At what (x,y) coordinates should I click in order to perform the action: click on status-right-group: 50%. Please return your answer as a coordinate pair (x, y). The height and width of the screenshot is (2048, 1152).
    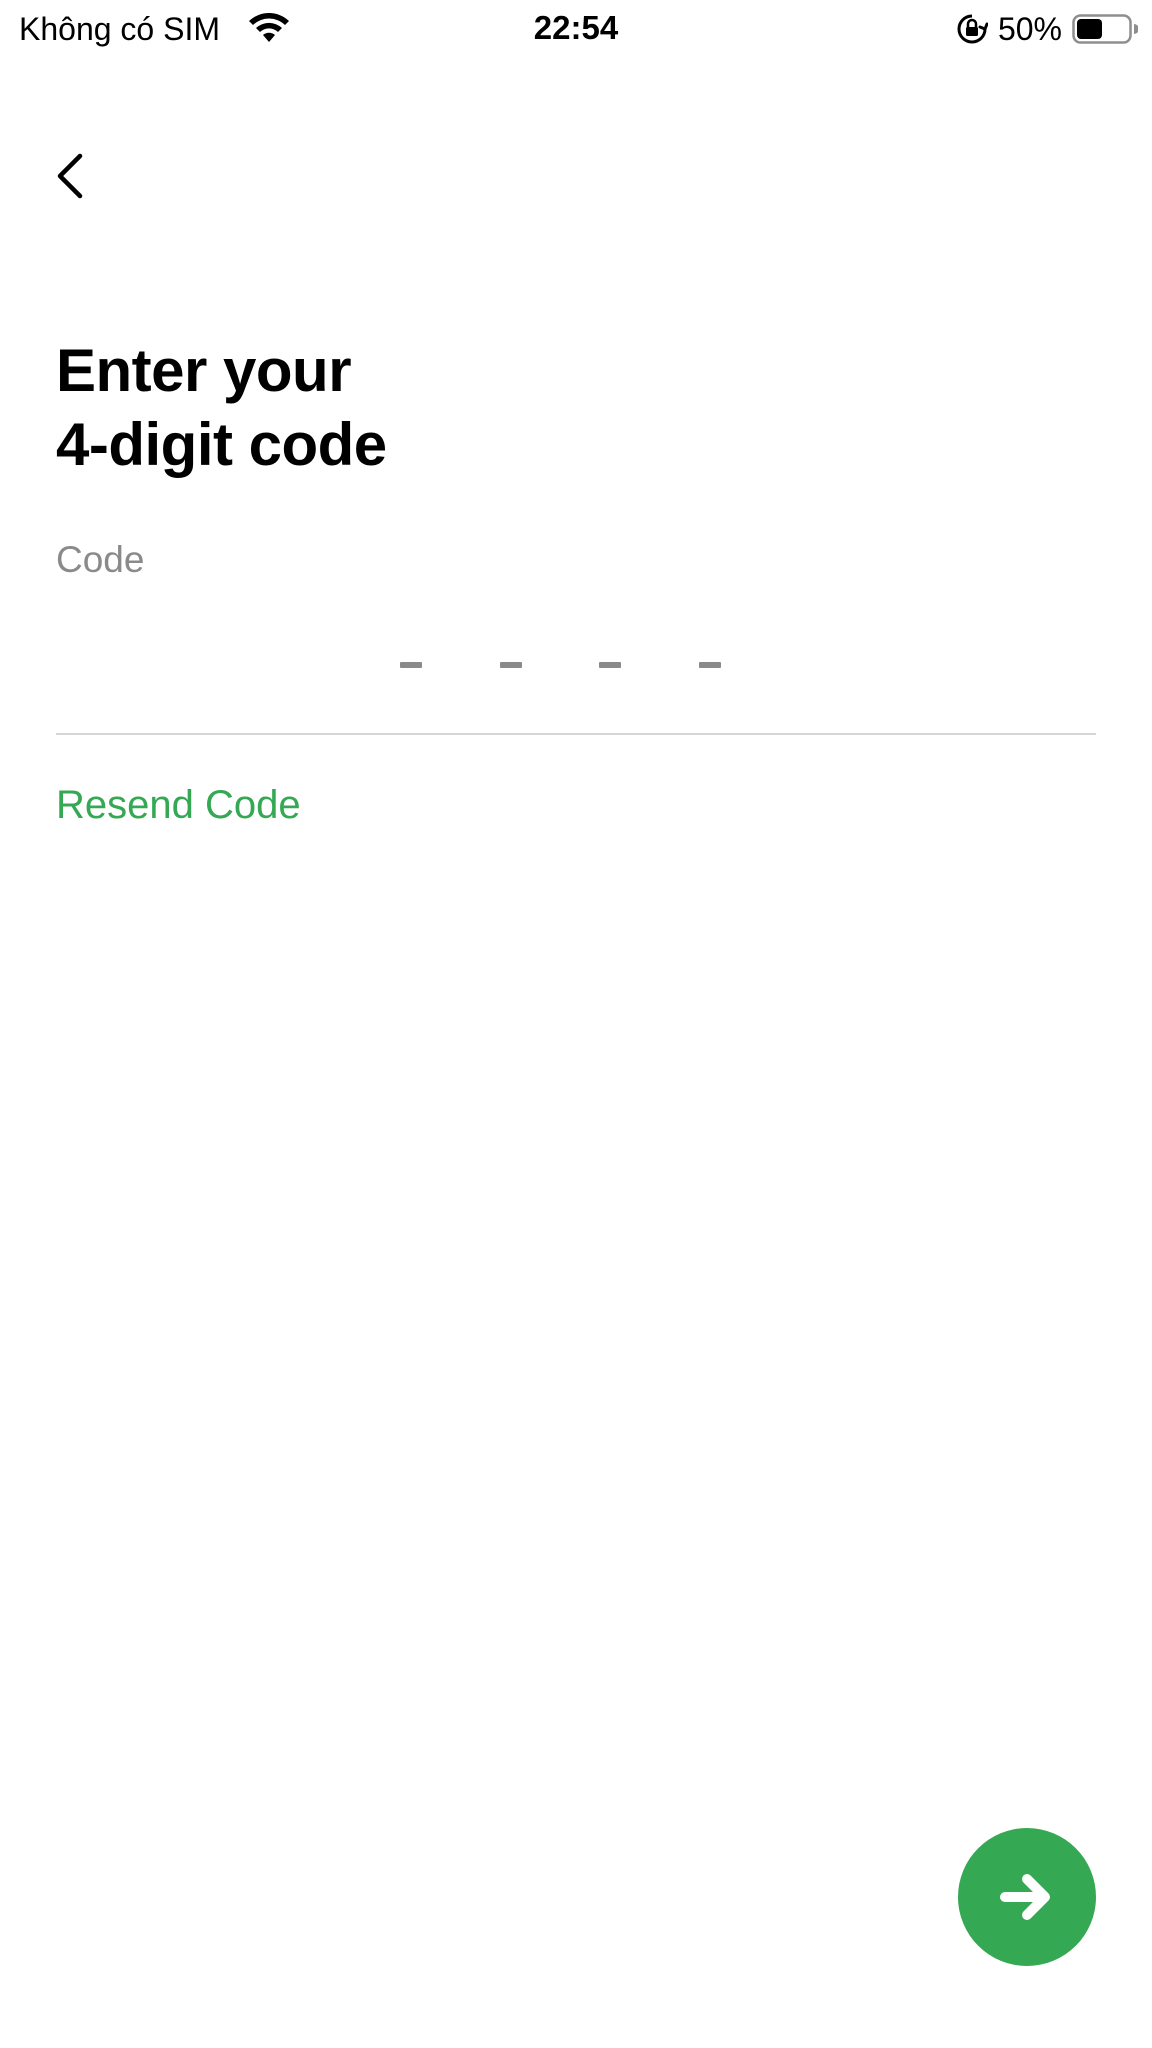
    Looking at the image, I should click on (1047, 29).